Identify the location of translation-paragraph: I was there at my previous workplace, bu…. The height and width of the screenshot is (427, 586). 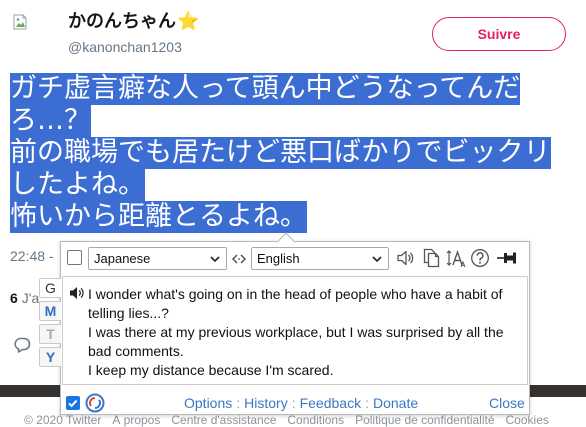
(296, 341).